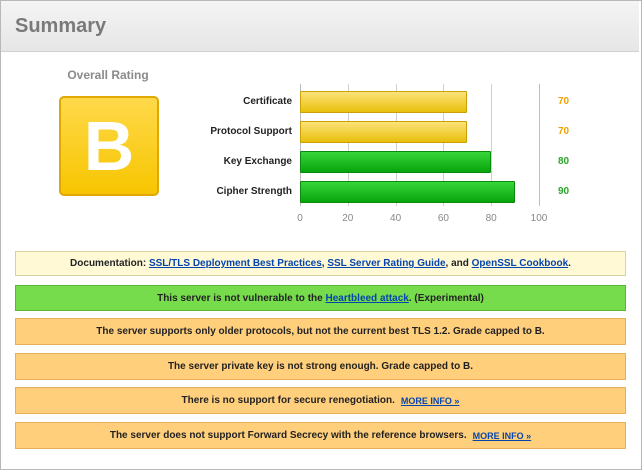 Image resolution: width=644 pixels, height=472 pixels. What do you see at coordinates (384, 102) in the screenshot?
I see `bar-certificate` at bounding box center [384, 102].